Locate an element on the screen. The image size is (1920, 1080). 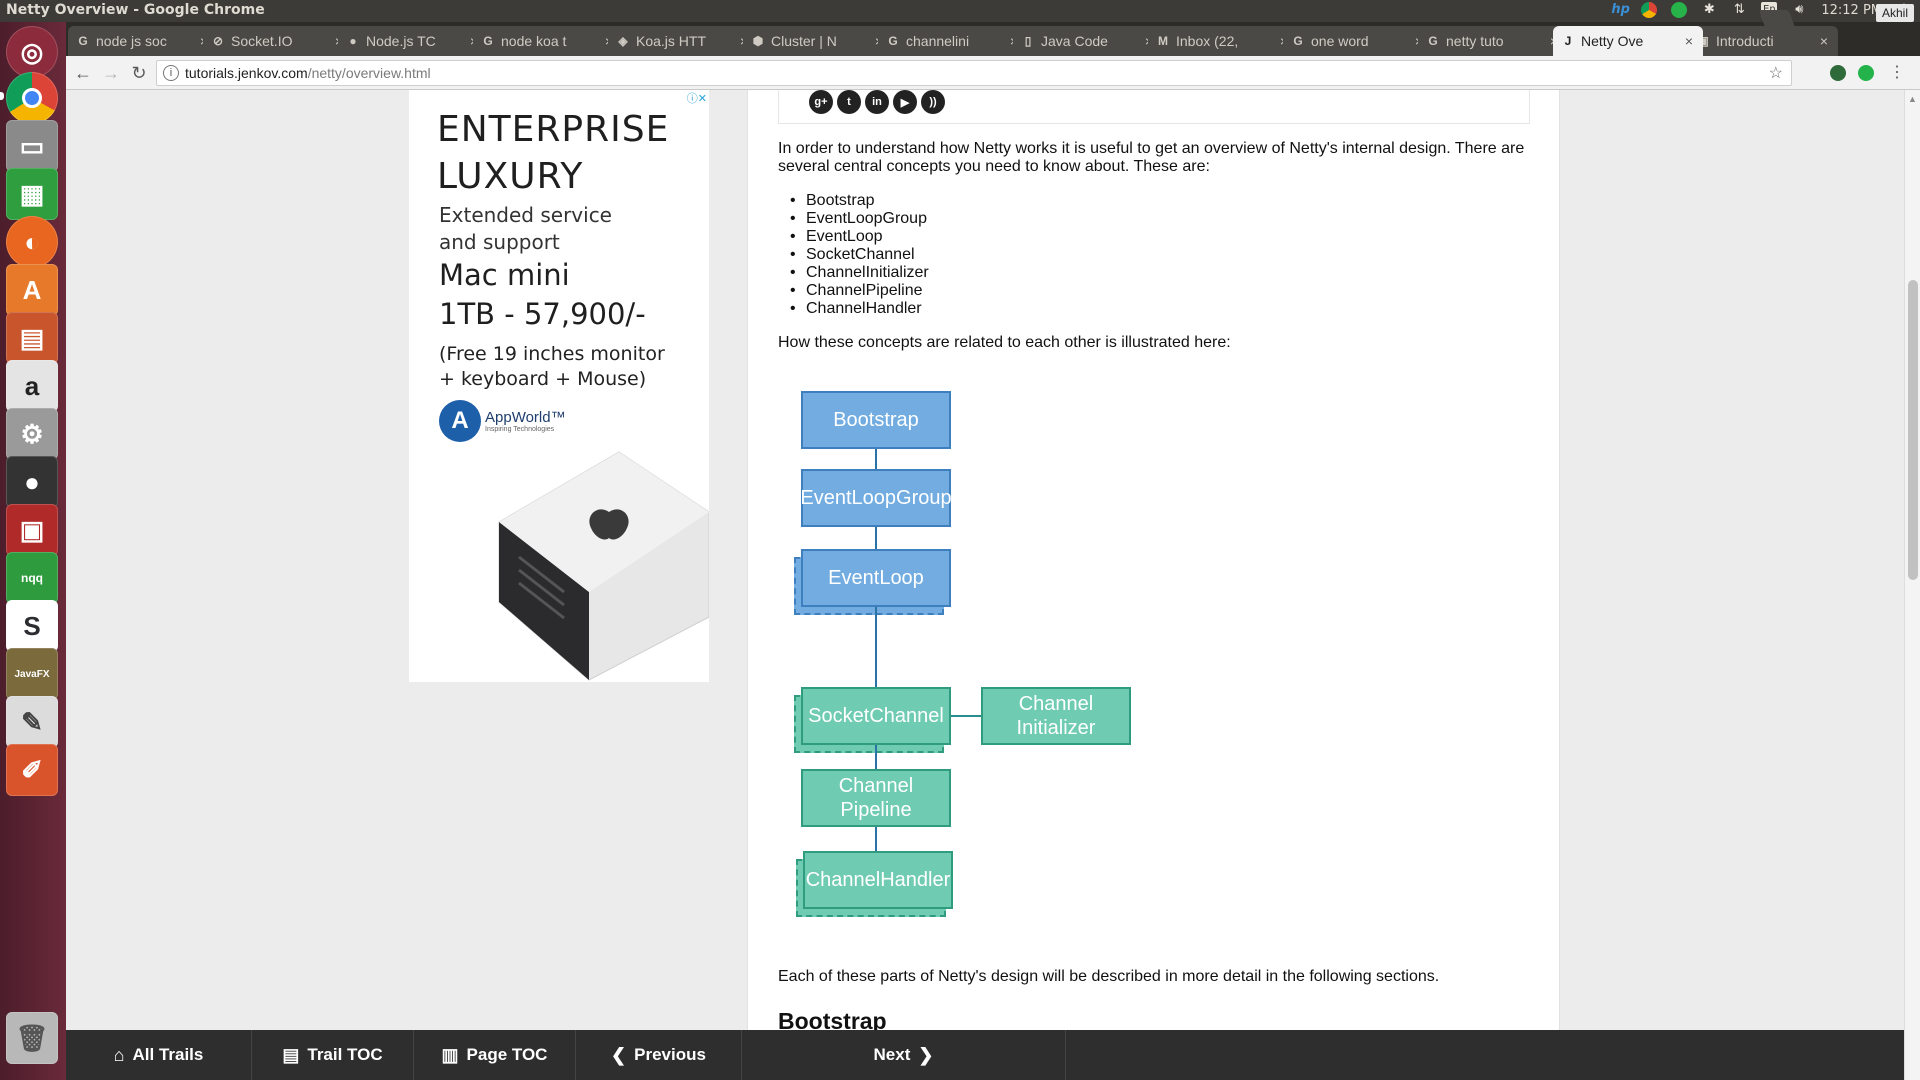
network-icon: ⇅ is located at coordinates (1739, 10).